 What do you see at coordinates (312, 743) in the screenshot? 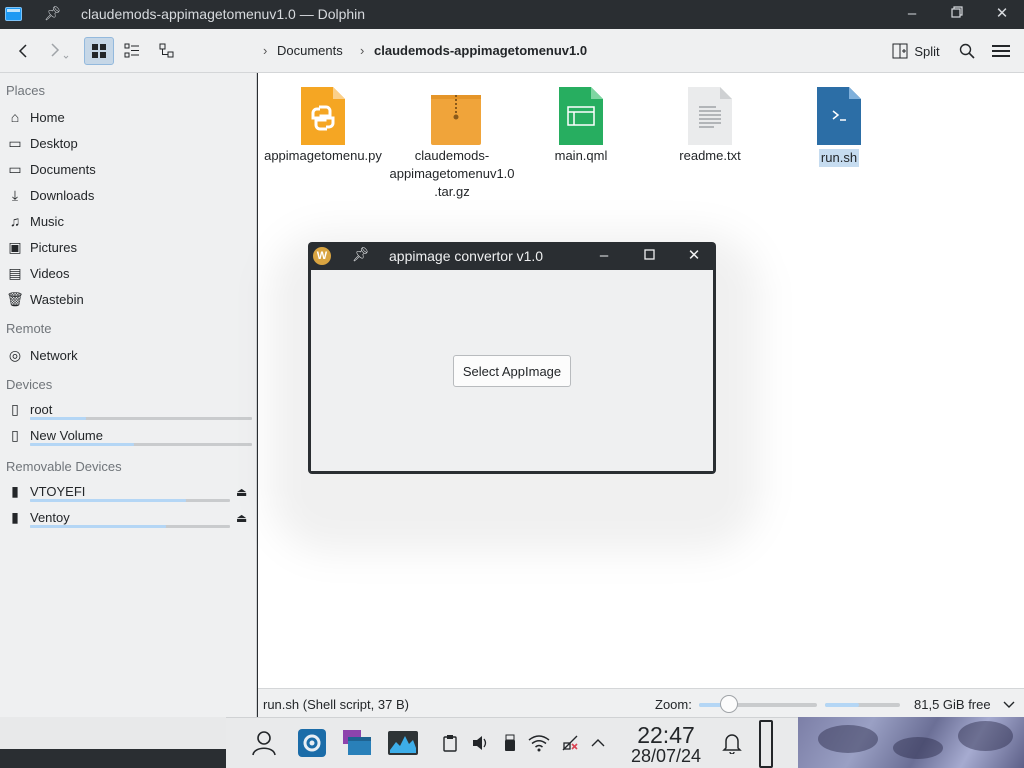
I see `system-settings-icon` at bounding box center [312, 743].